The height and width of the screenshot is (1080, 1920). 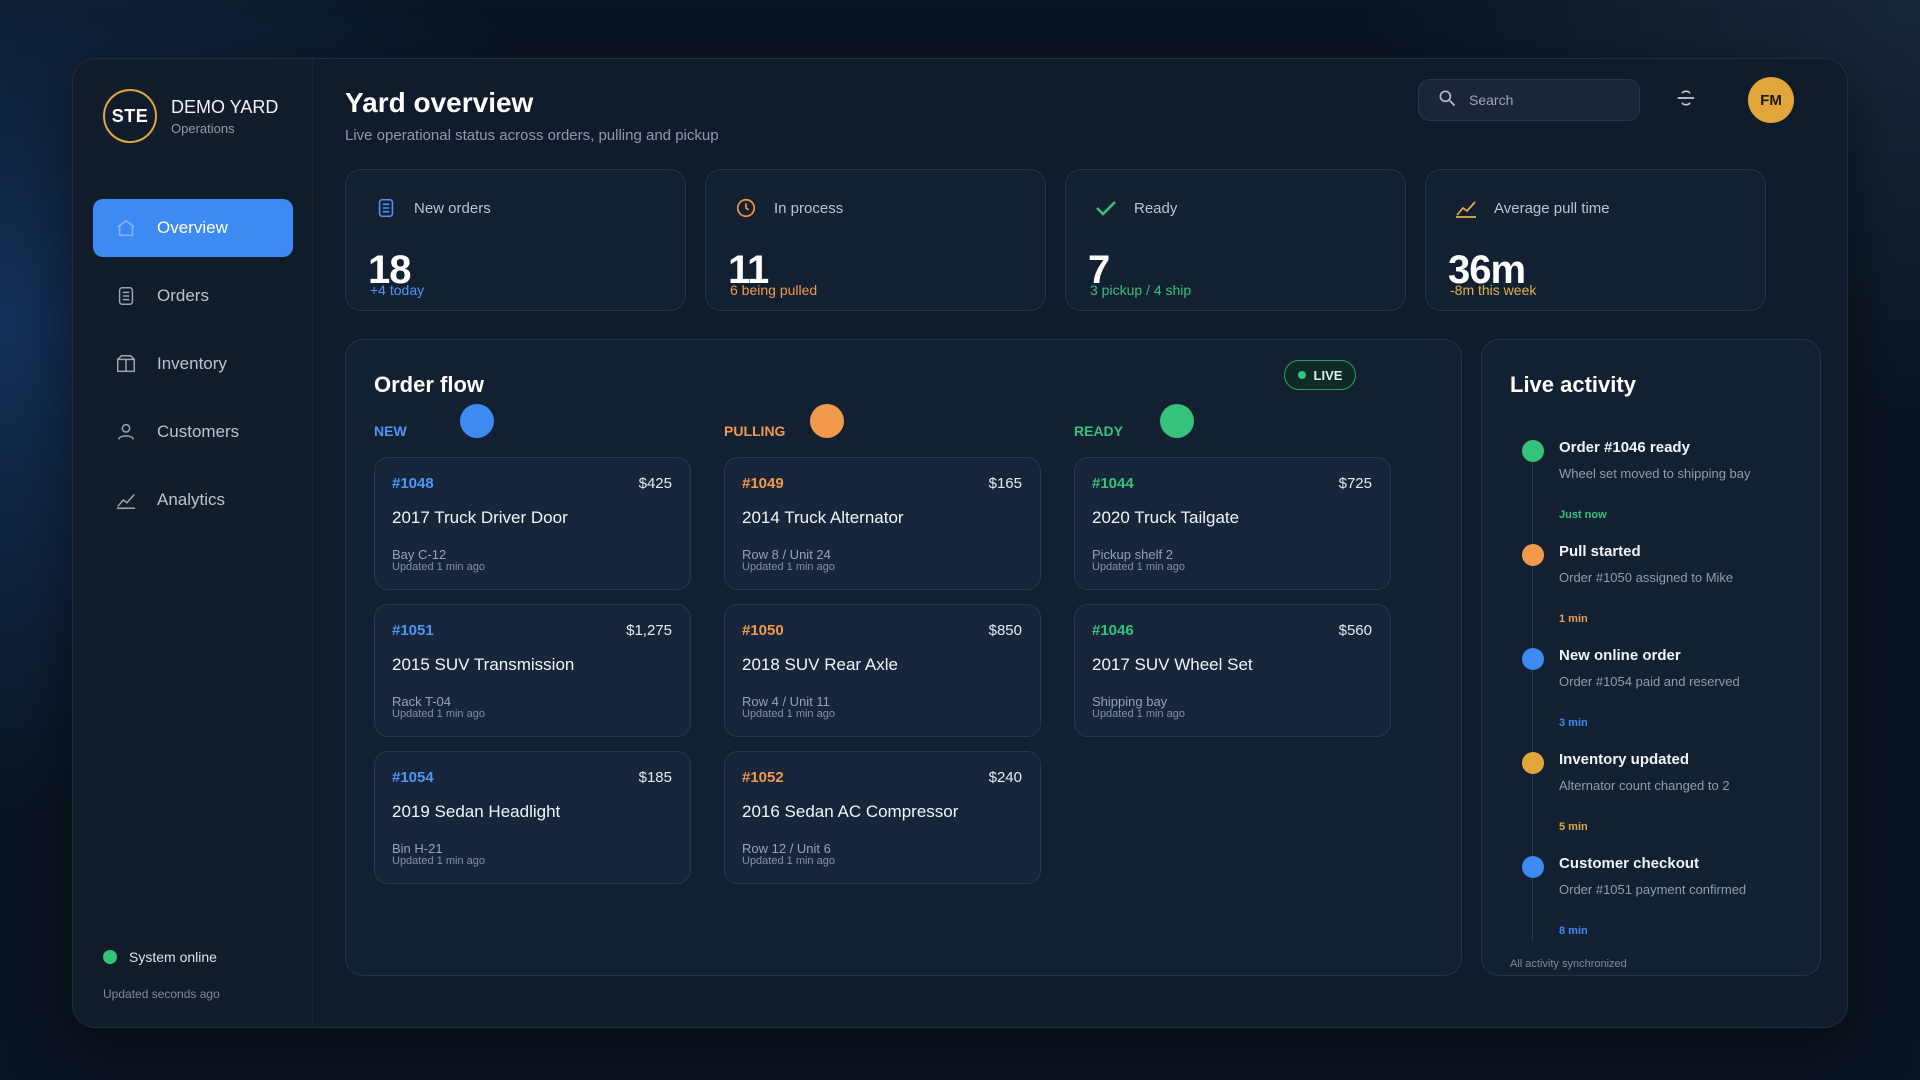 What do you see at coordinates (193, 296) in the screenshot?
I see `sidebar-item-orders: Orders` at bounding box center [193, 296].